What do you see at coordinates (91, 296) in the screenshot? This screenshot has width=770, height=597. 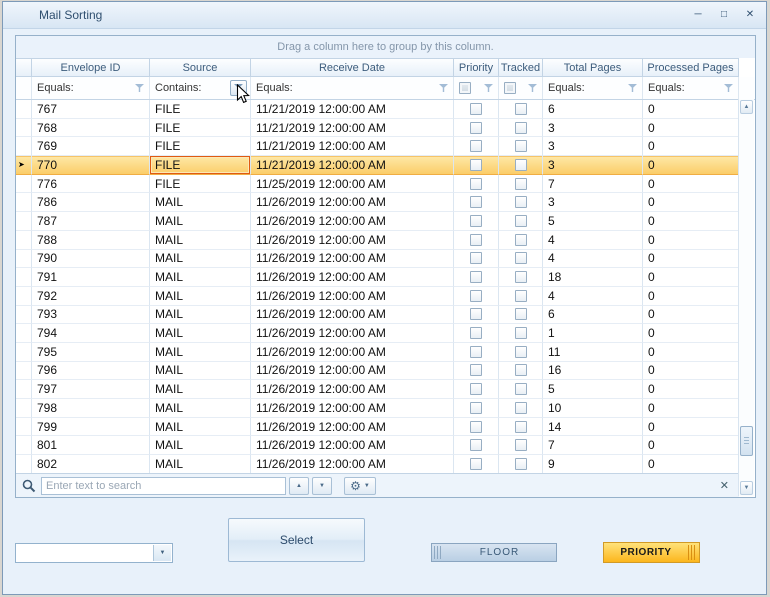 I see `cell-envelope-id: 792` at bounding box center [91, 296].